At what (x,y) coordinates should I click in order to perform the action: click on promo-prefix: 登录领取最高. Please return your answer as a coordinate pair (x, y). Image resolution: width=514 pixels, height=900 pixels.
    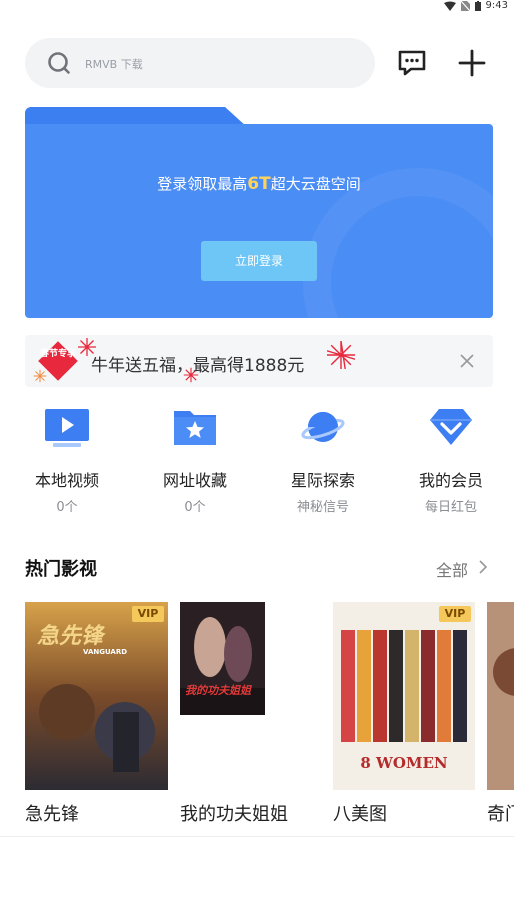
    Looking at the image, I should click on (202, 184).